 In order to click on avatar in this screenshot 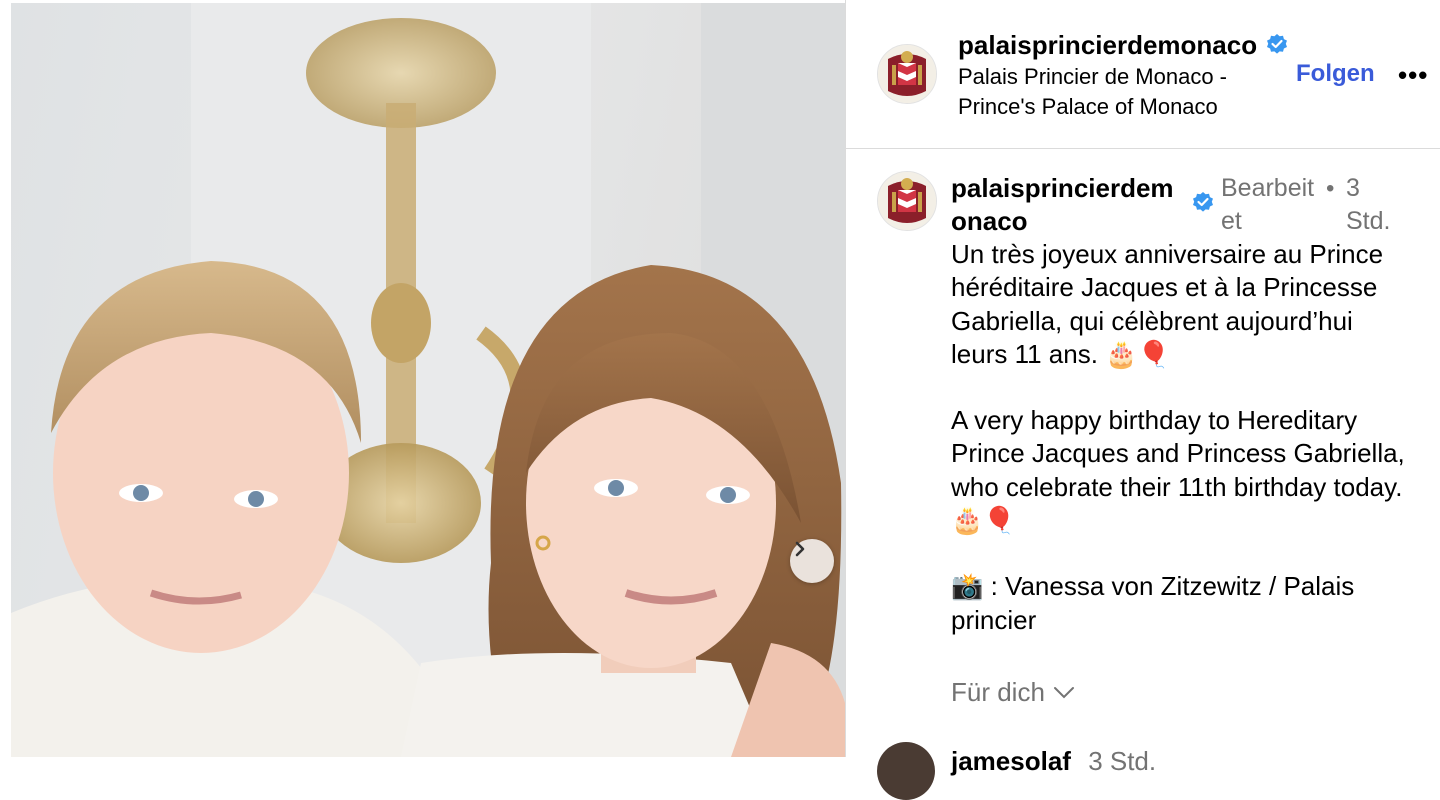, I will do `click(907, 74)`.